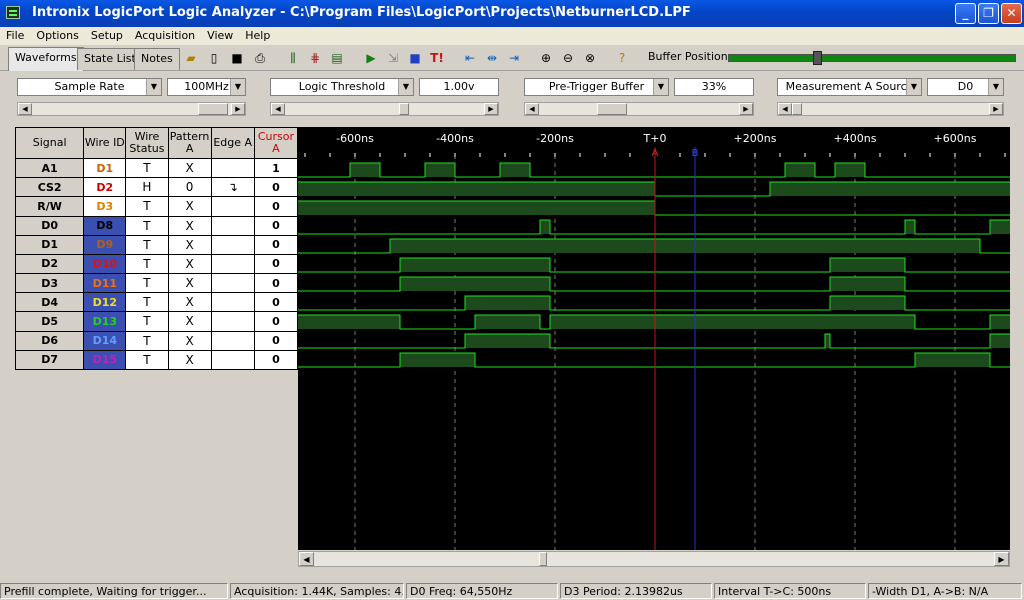  Describe the element at coordinates (156, 340) in the screenshot. I see `signal-row: D6 D14 T X 0` at that location.